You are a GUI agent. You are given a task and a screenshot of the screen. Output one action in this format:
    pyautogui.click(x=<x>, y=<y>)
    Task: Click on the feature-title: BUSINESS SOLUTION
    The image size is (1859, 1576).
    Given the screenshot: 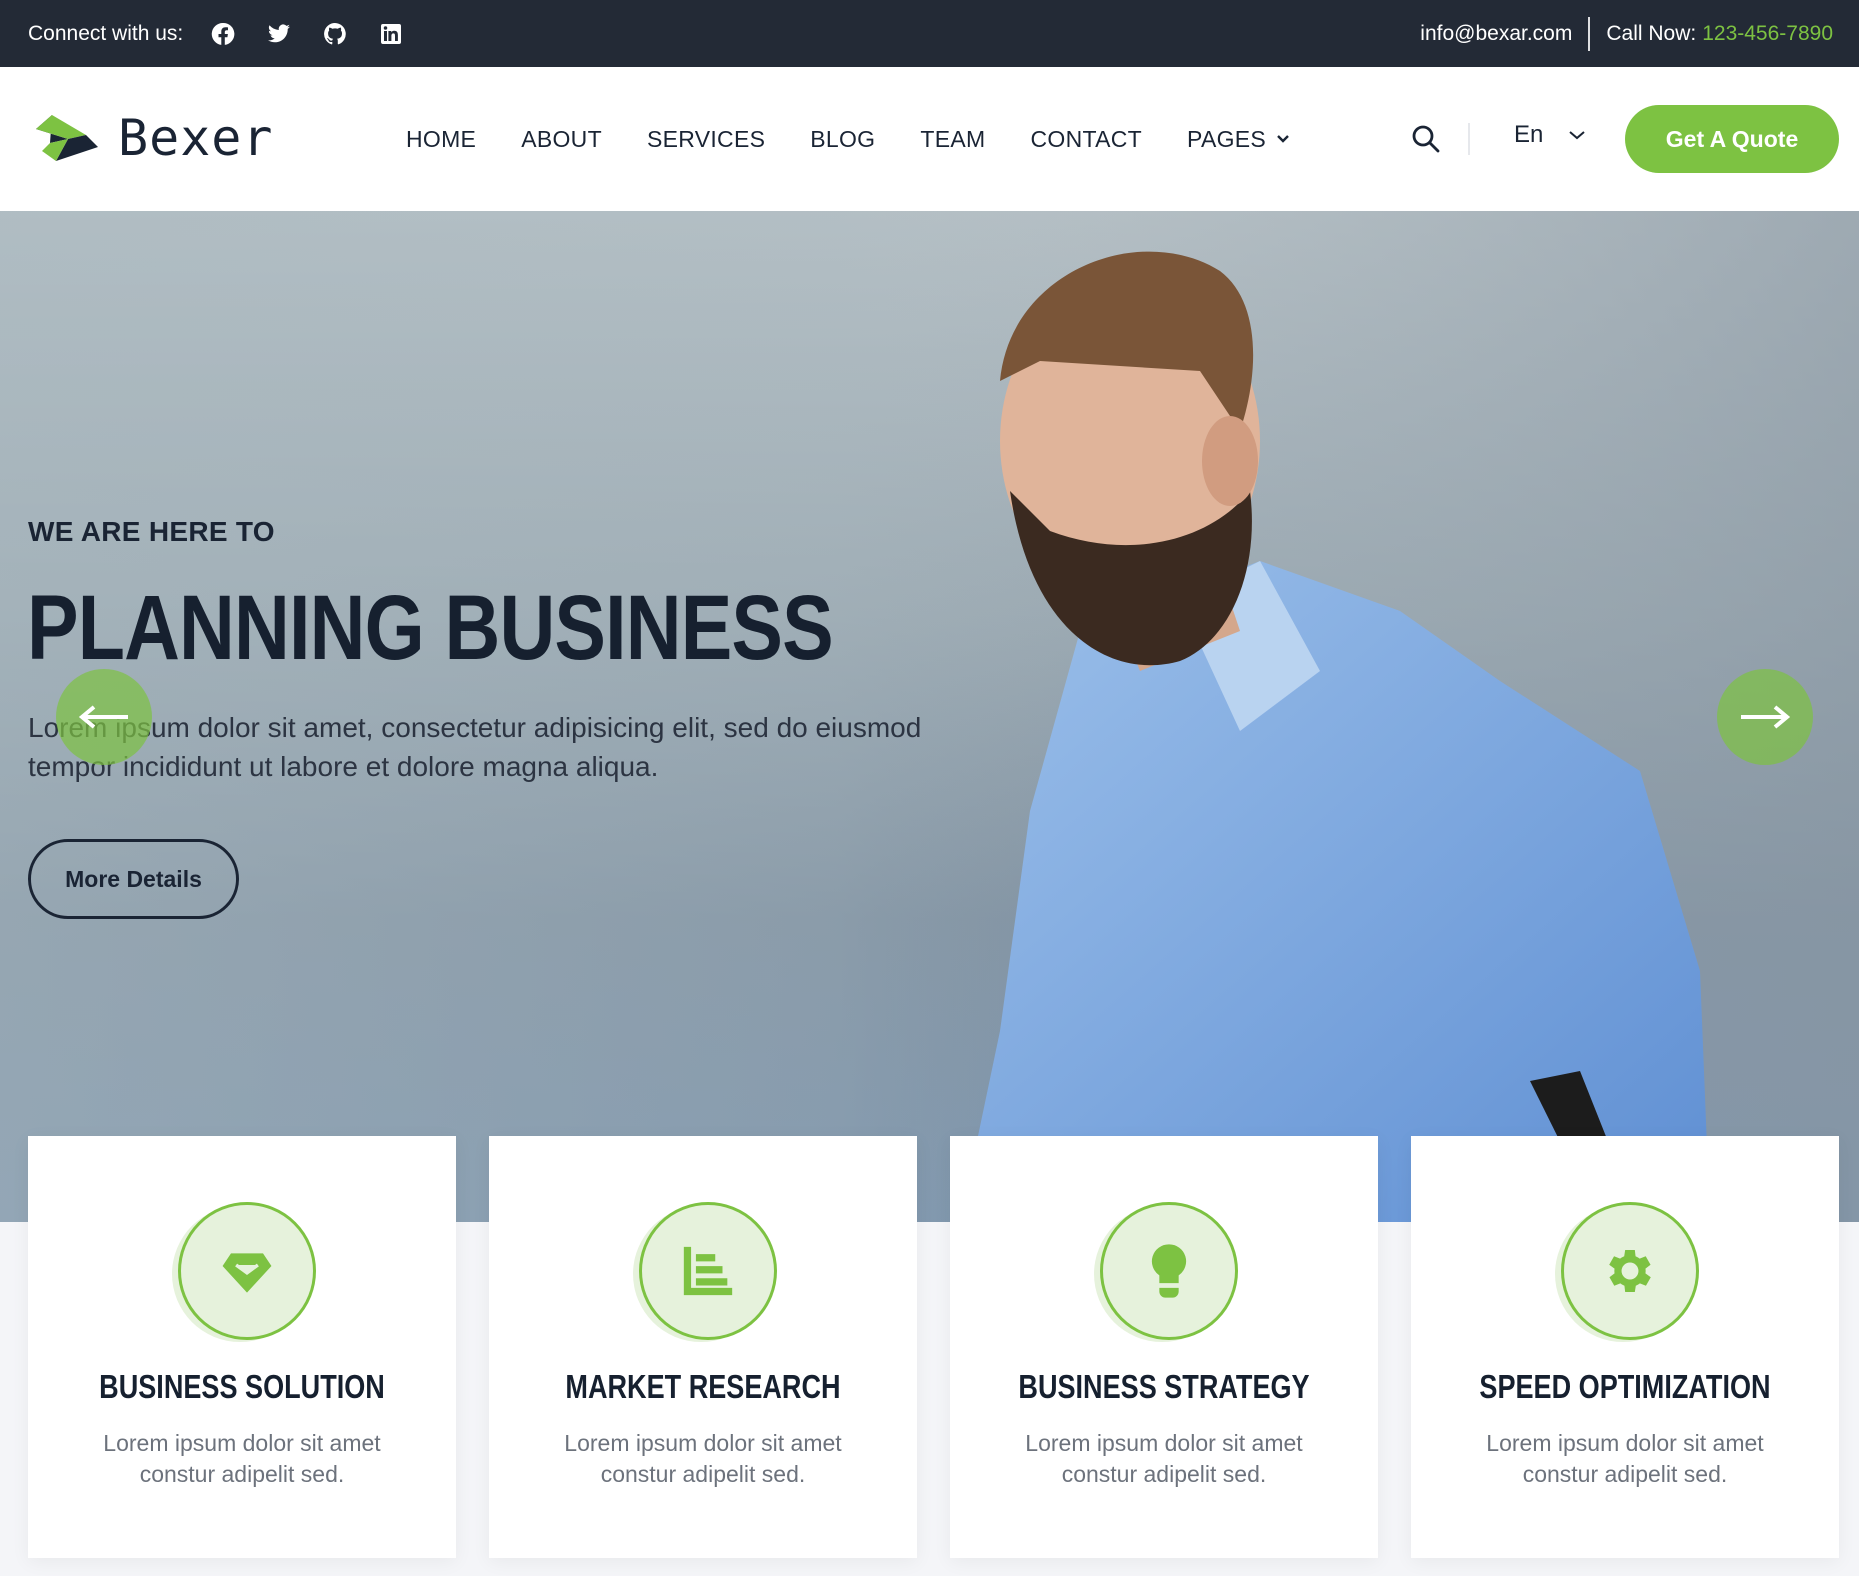 What is the action you would take?
    pyautogui.click(x=242, y=1386)
    